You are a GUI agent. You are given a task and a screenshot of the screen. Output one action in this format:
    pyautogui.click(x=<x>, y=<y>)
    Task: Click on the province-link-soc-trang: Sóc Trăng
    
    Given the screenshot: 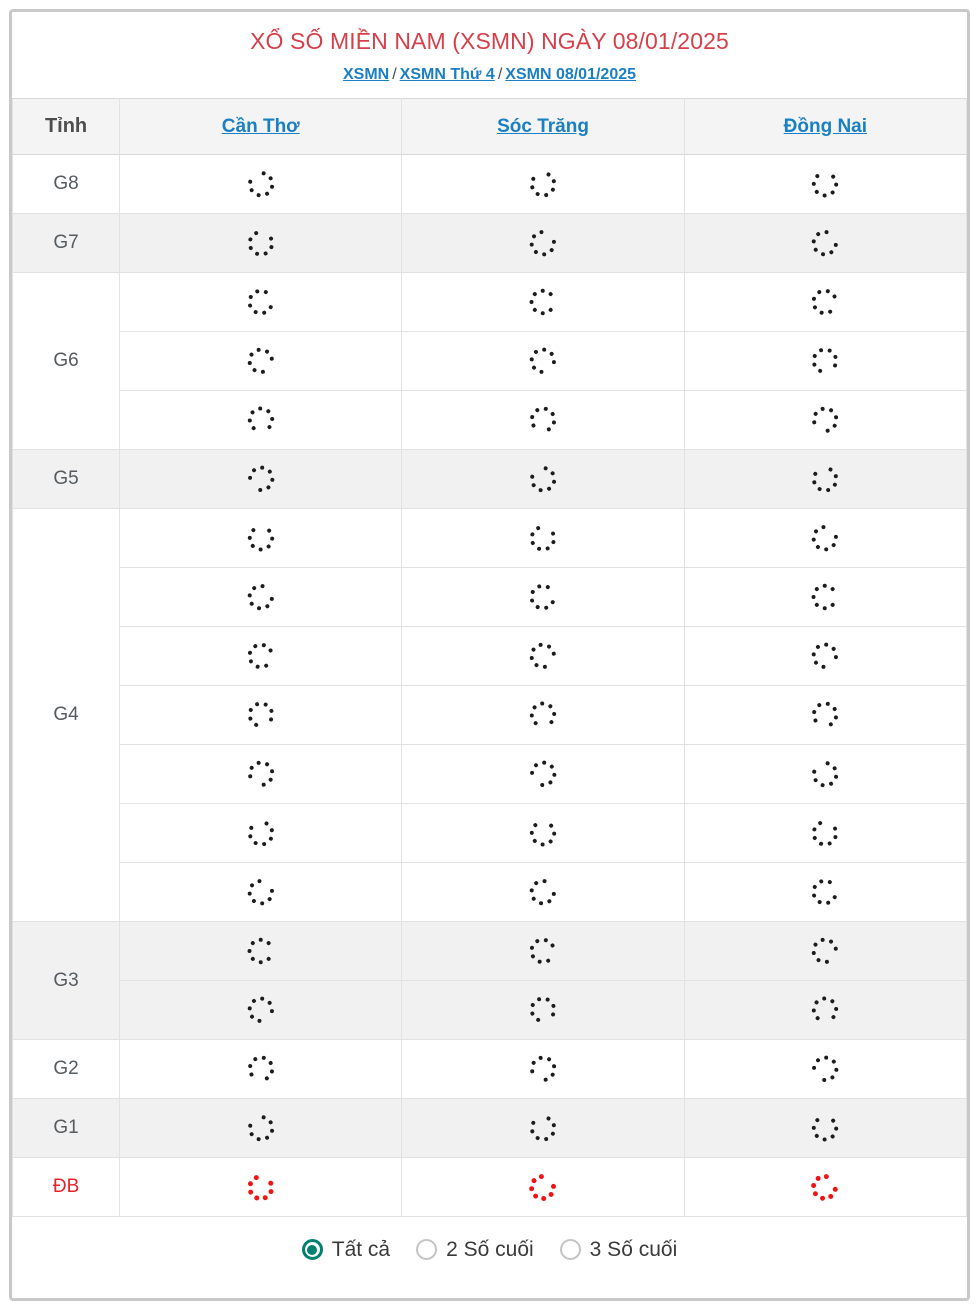 What is the action you would take?
    pyautogui.click(x=543, y=126)
    